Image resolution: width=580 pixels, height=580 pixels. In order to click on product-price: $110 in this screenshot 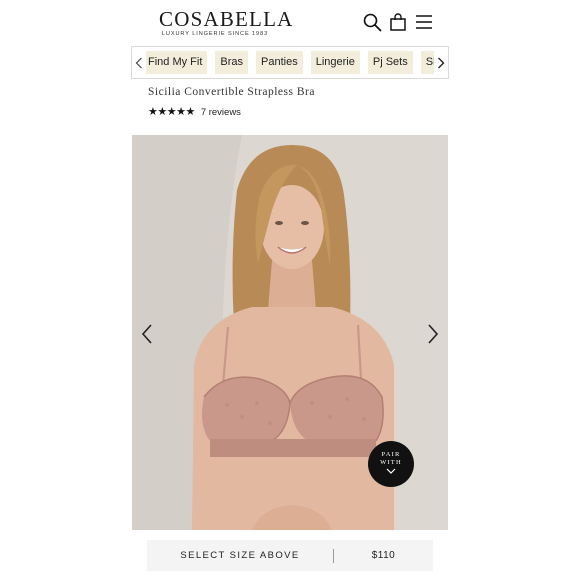, I will do `click(383, 555)`.